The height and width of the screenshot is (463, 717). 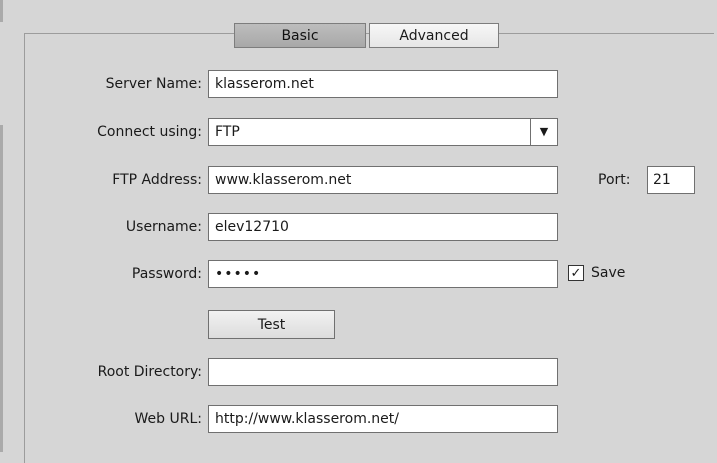 I want to click on chevron-down-icon: ▼, so click(x=543, y=132).